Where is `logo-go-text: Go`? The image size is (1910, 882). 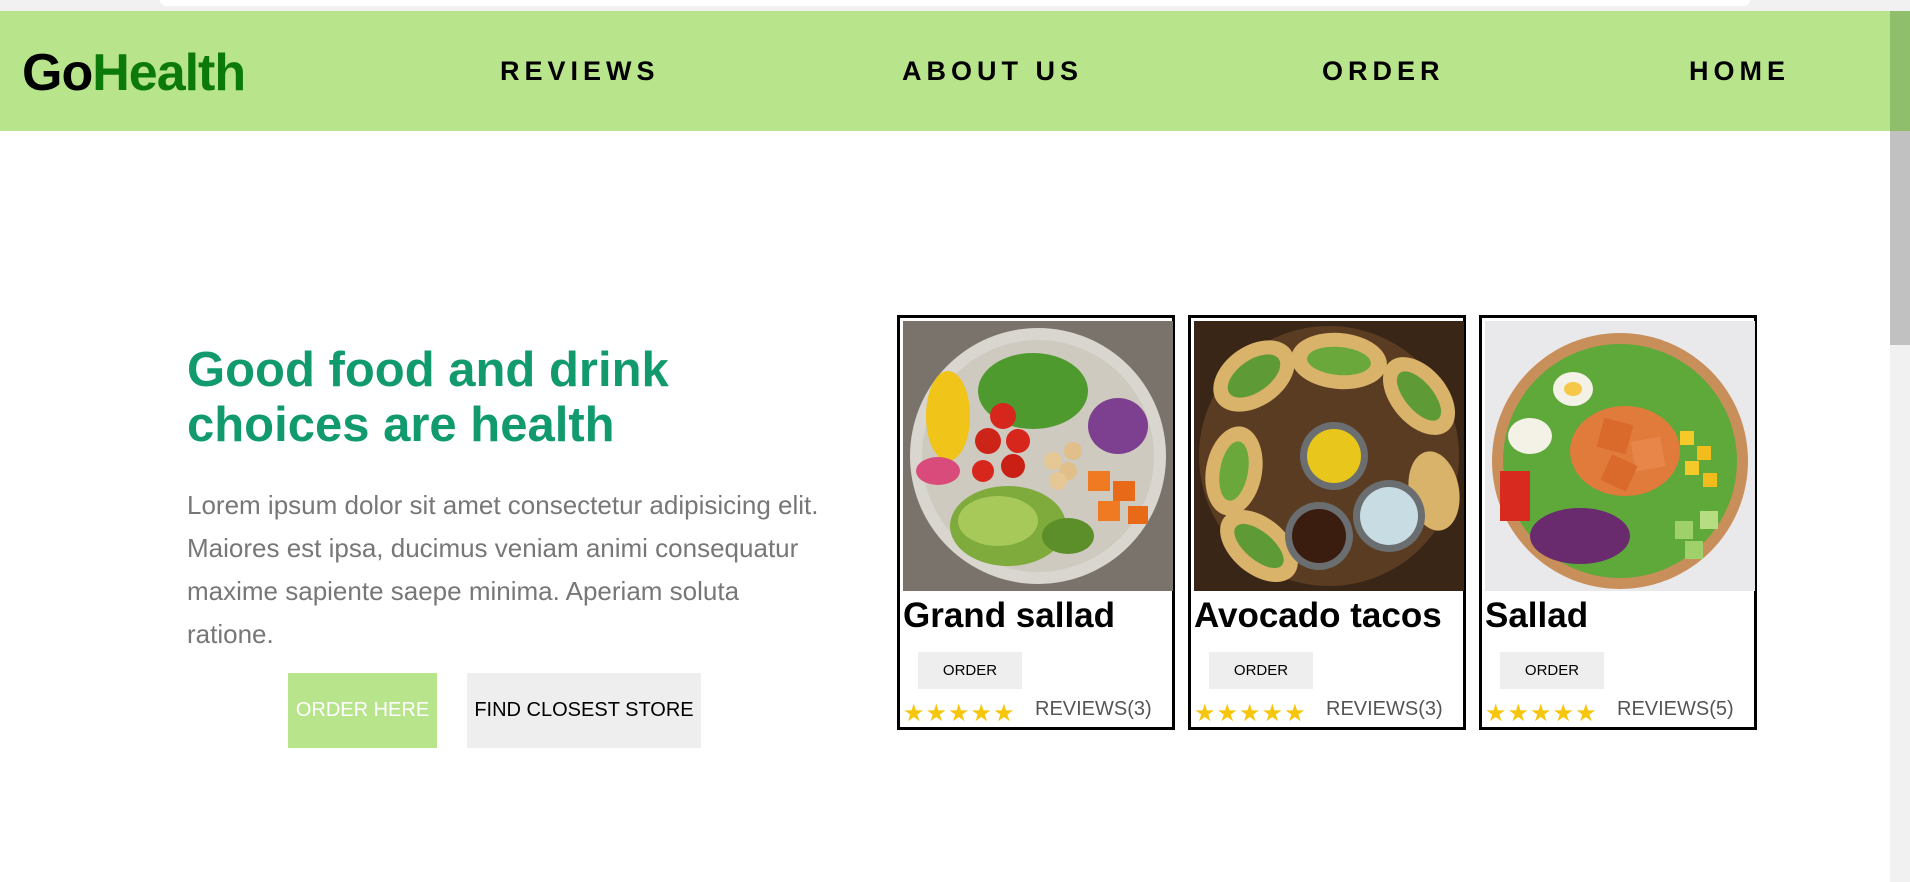 logo-go-text: Go is located at coordinates (57, 73).